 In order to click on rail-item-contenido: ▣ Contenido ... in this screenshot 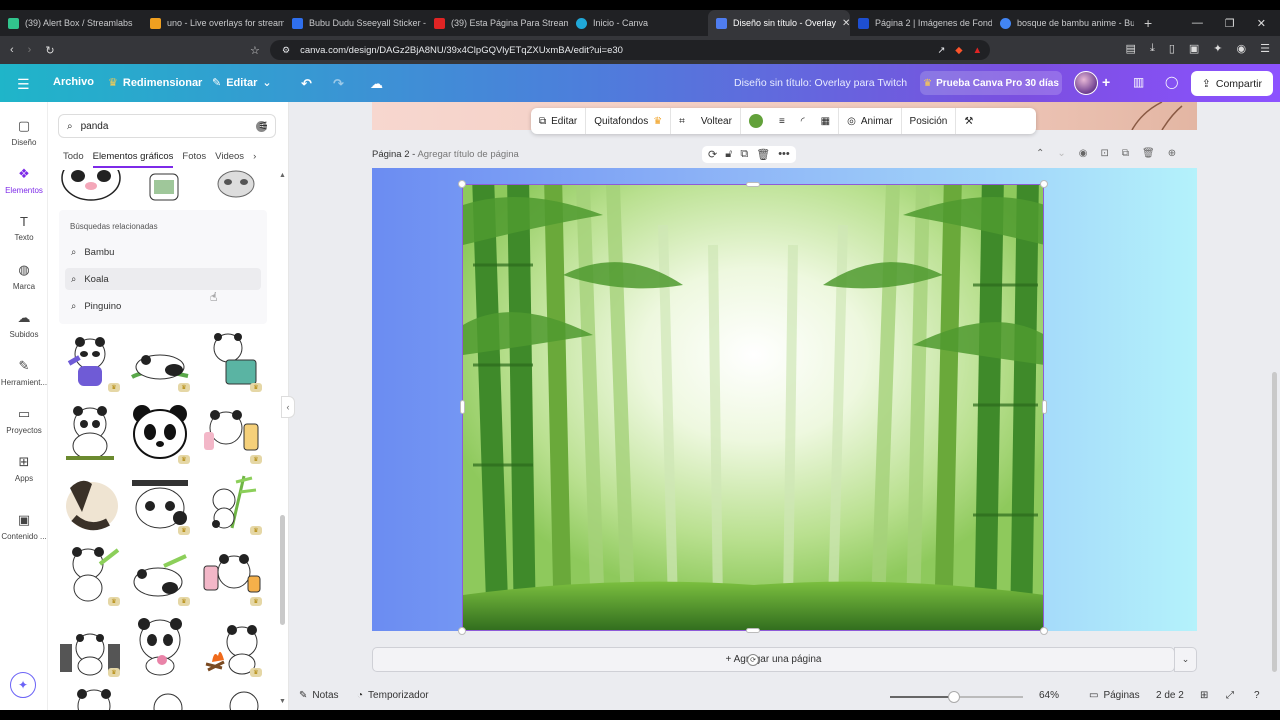, I will do `click(24, 526)`.